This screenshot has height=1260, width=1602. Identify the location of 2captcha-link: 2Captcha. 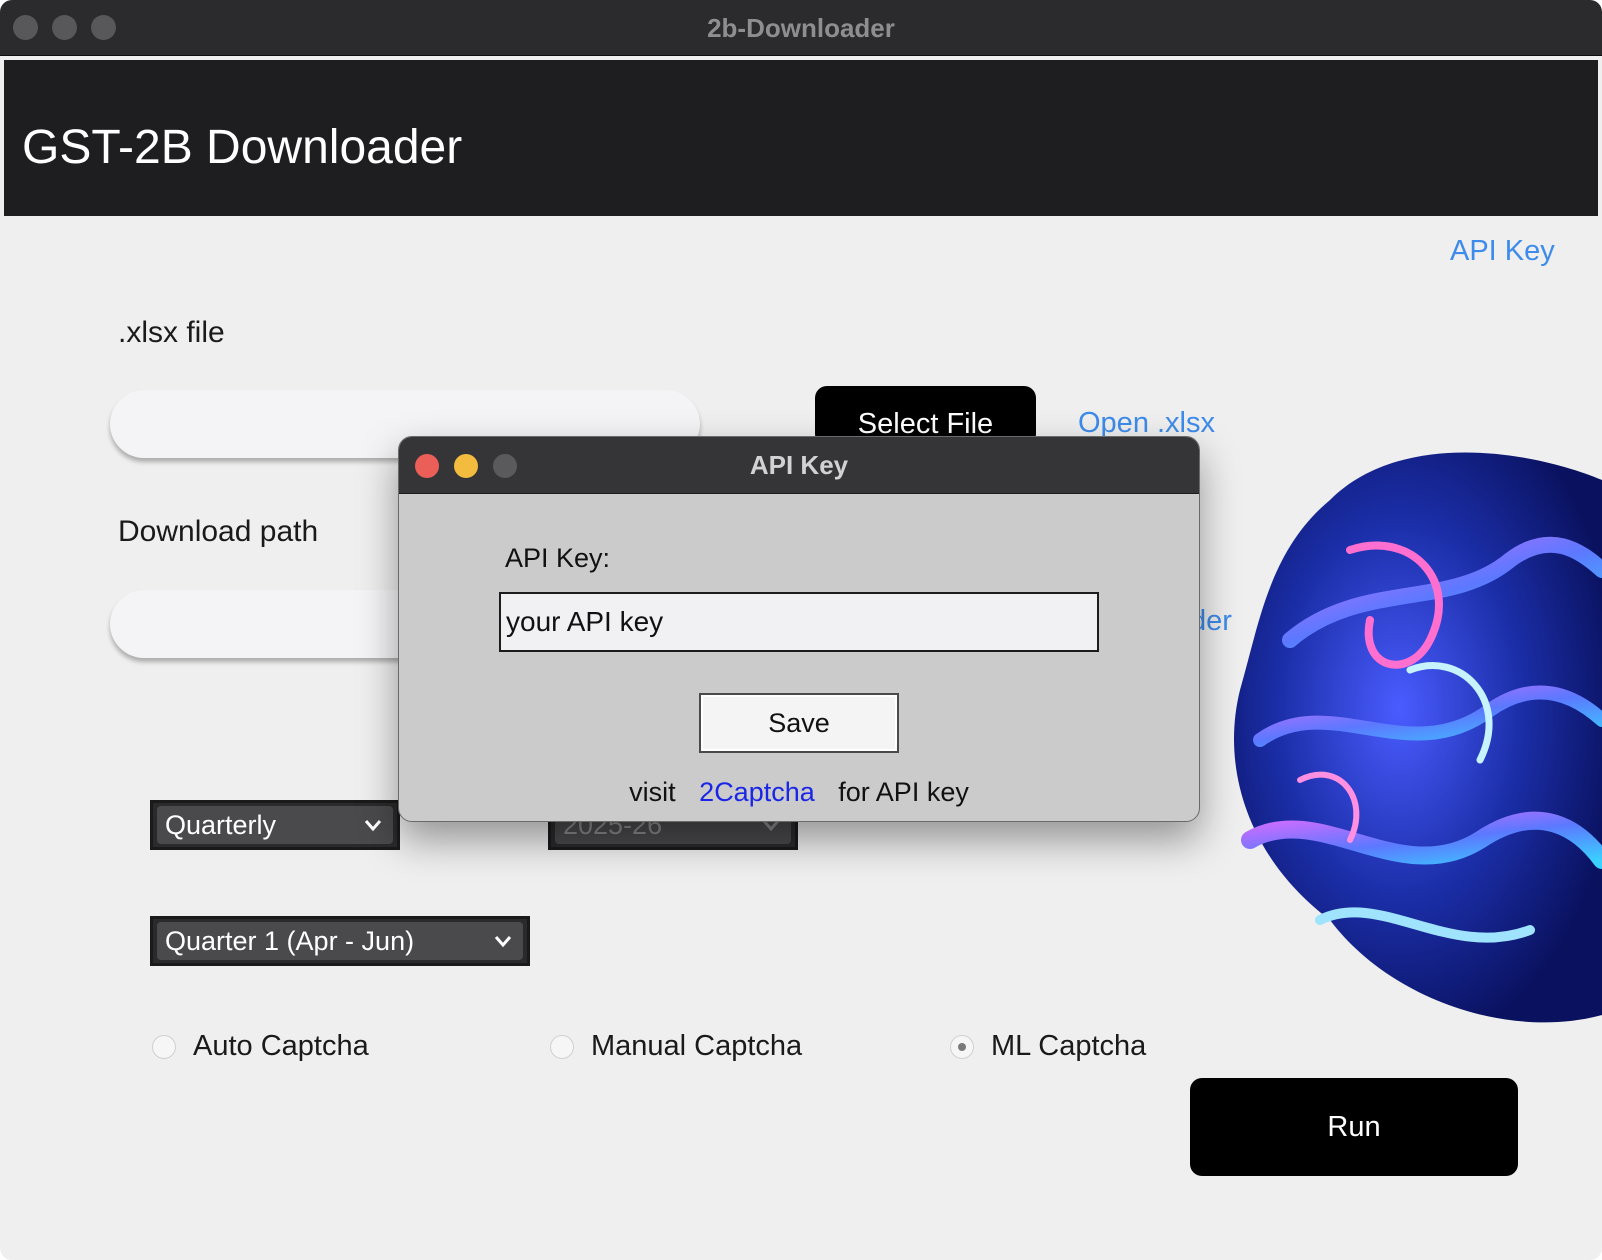
(757, 792).